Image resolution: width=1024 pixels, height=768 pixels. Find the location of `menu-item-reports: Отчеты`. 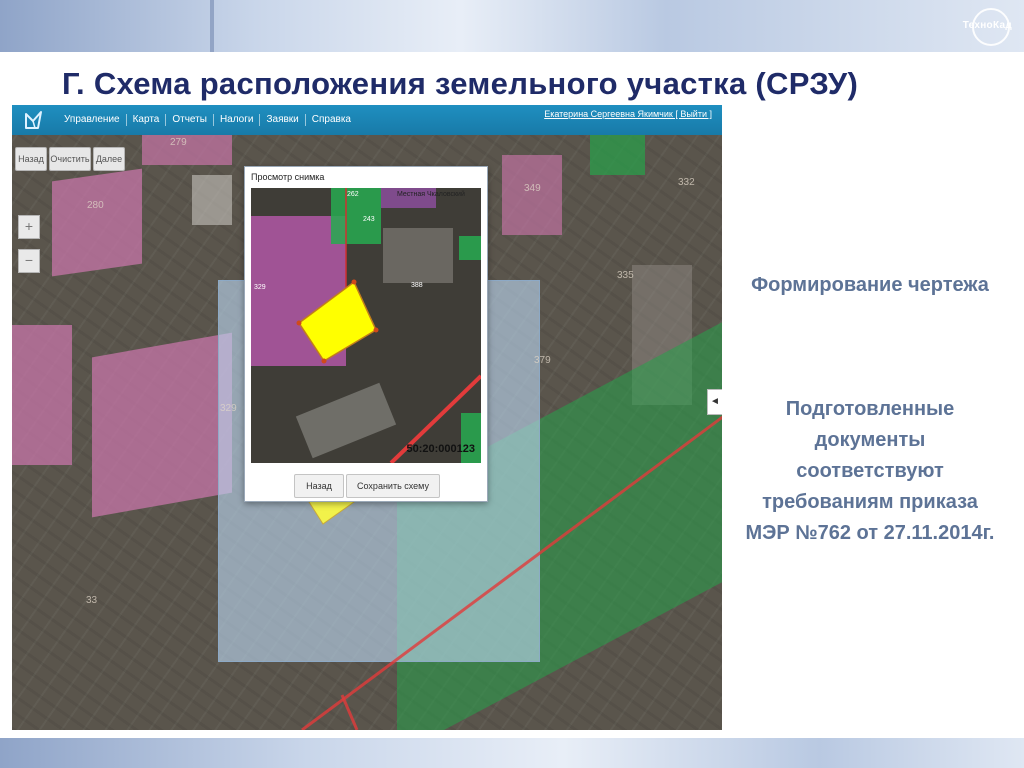

menu-item-reports: Отчеты is located at coordinates (189, 120).